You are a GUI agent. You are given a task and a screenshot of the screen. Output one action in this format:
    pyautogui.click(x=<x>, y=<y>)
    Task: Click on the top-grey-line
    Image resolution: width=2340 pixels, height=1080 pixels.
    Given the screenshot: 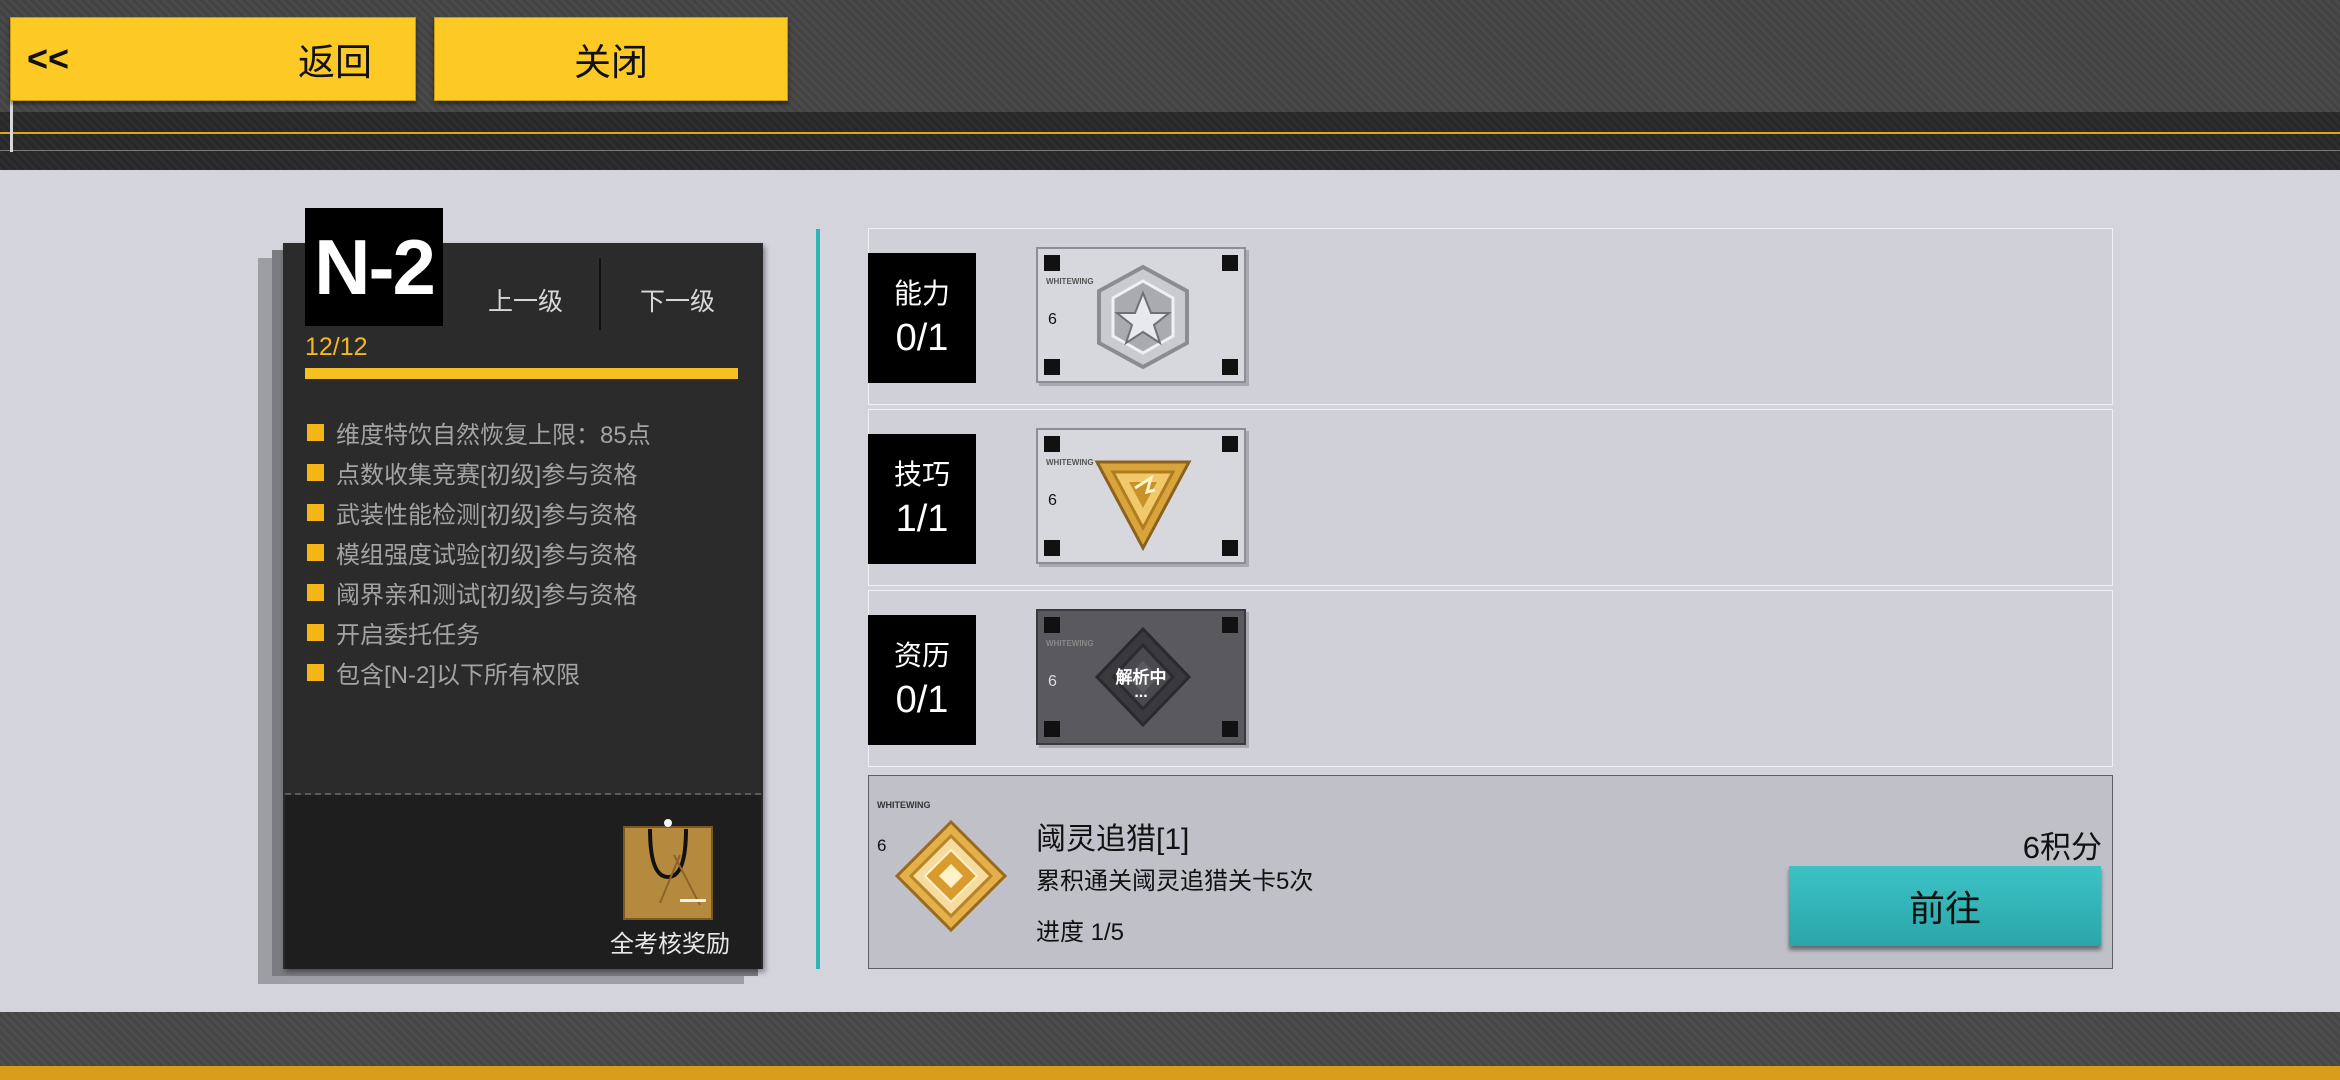 What is the action you would take?
    pyautogui.click(x=1170, y=150)
    